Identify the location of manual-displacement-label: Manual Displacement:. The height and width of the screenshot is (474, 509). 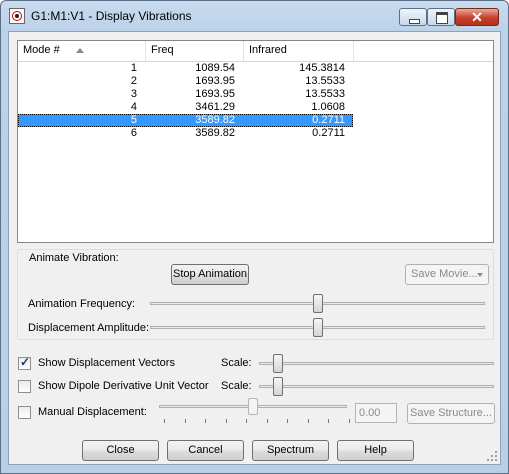
(92, 412).